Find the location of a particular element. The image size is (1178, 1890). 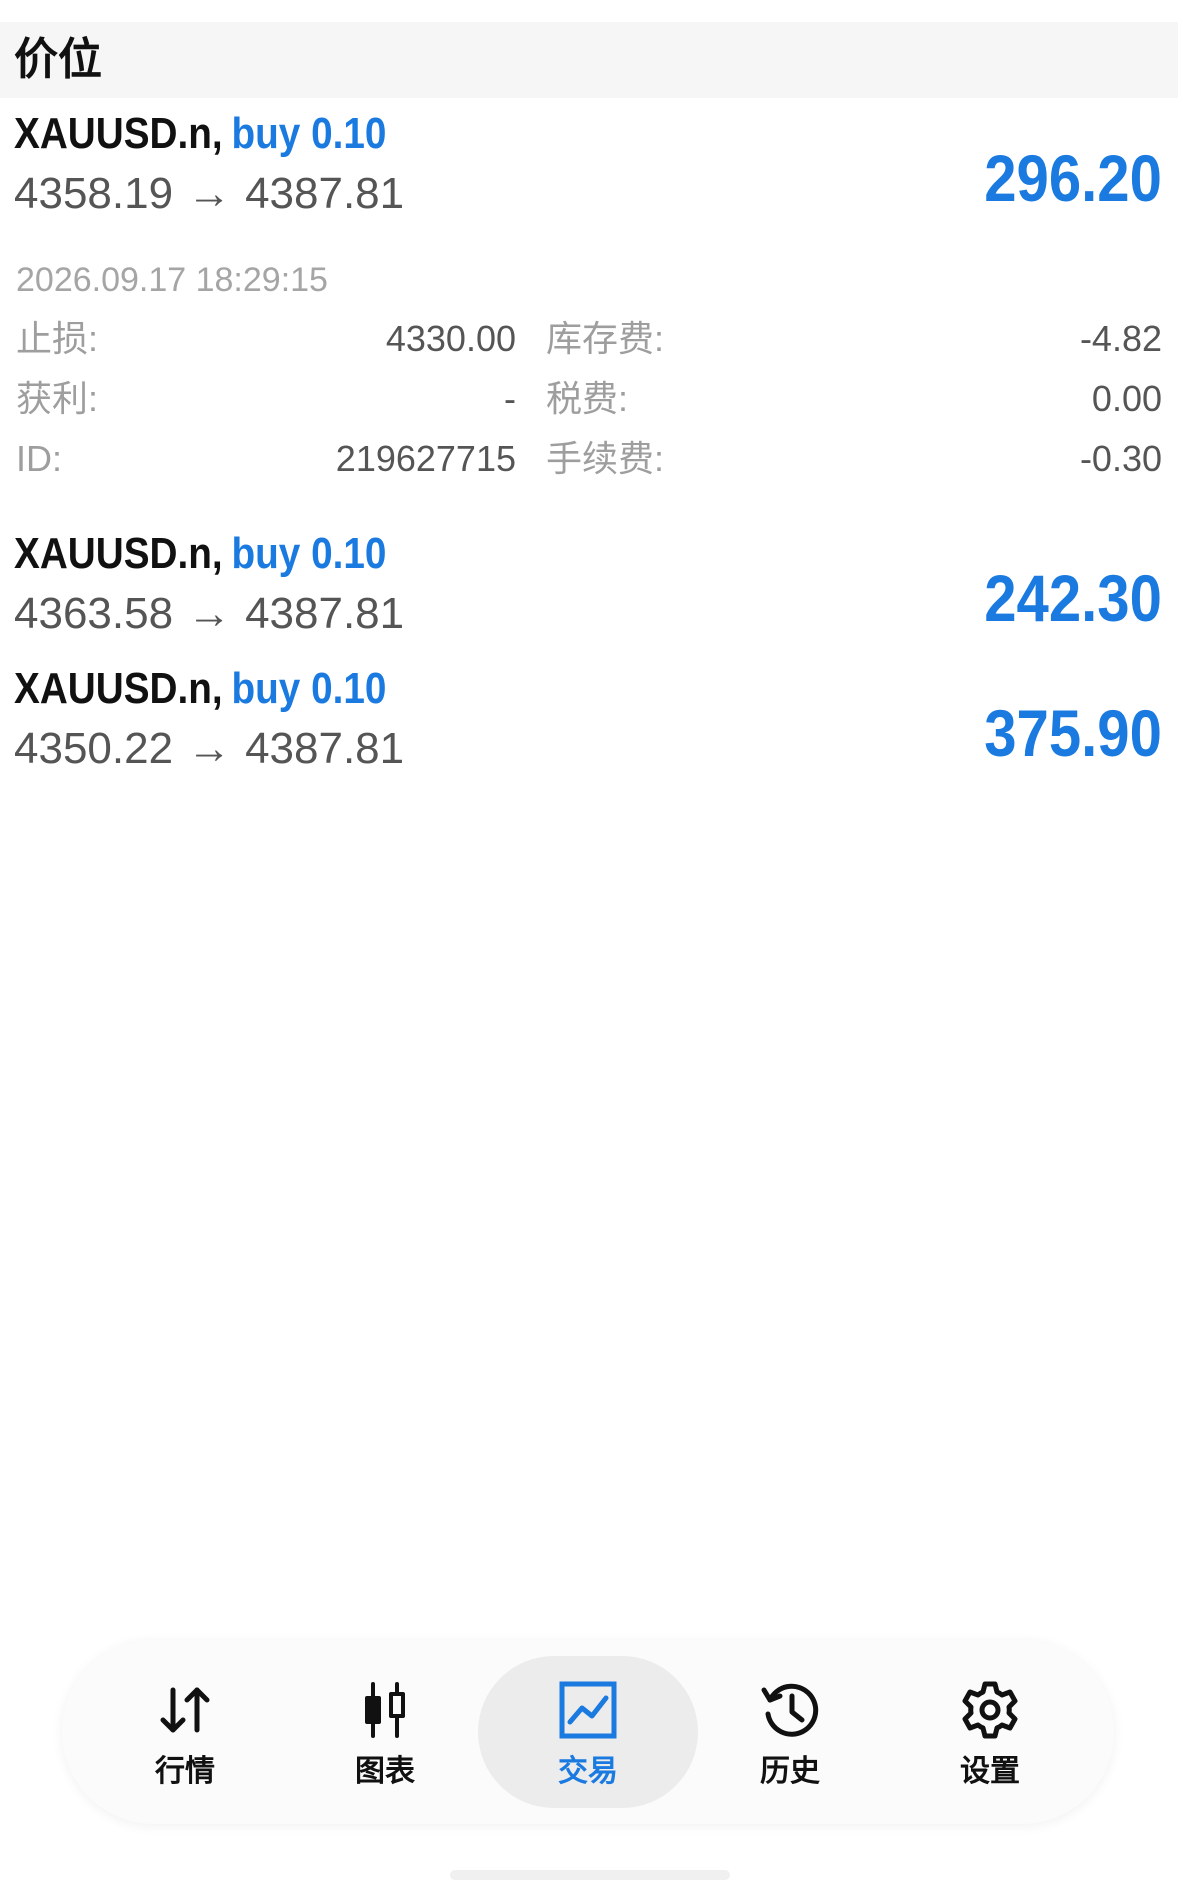

tax-value: 0.00 is located at coordinates (1126, 398).